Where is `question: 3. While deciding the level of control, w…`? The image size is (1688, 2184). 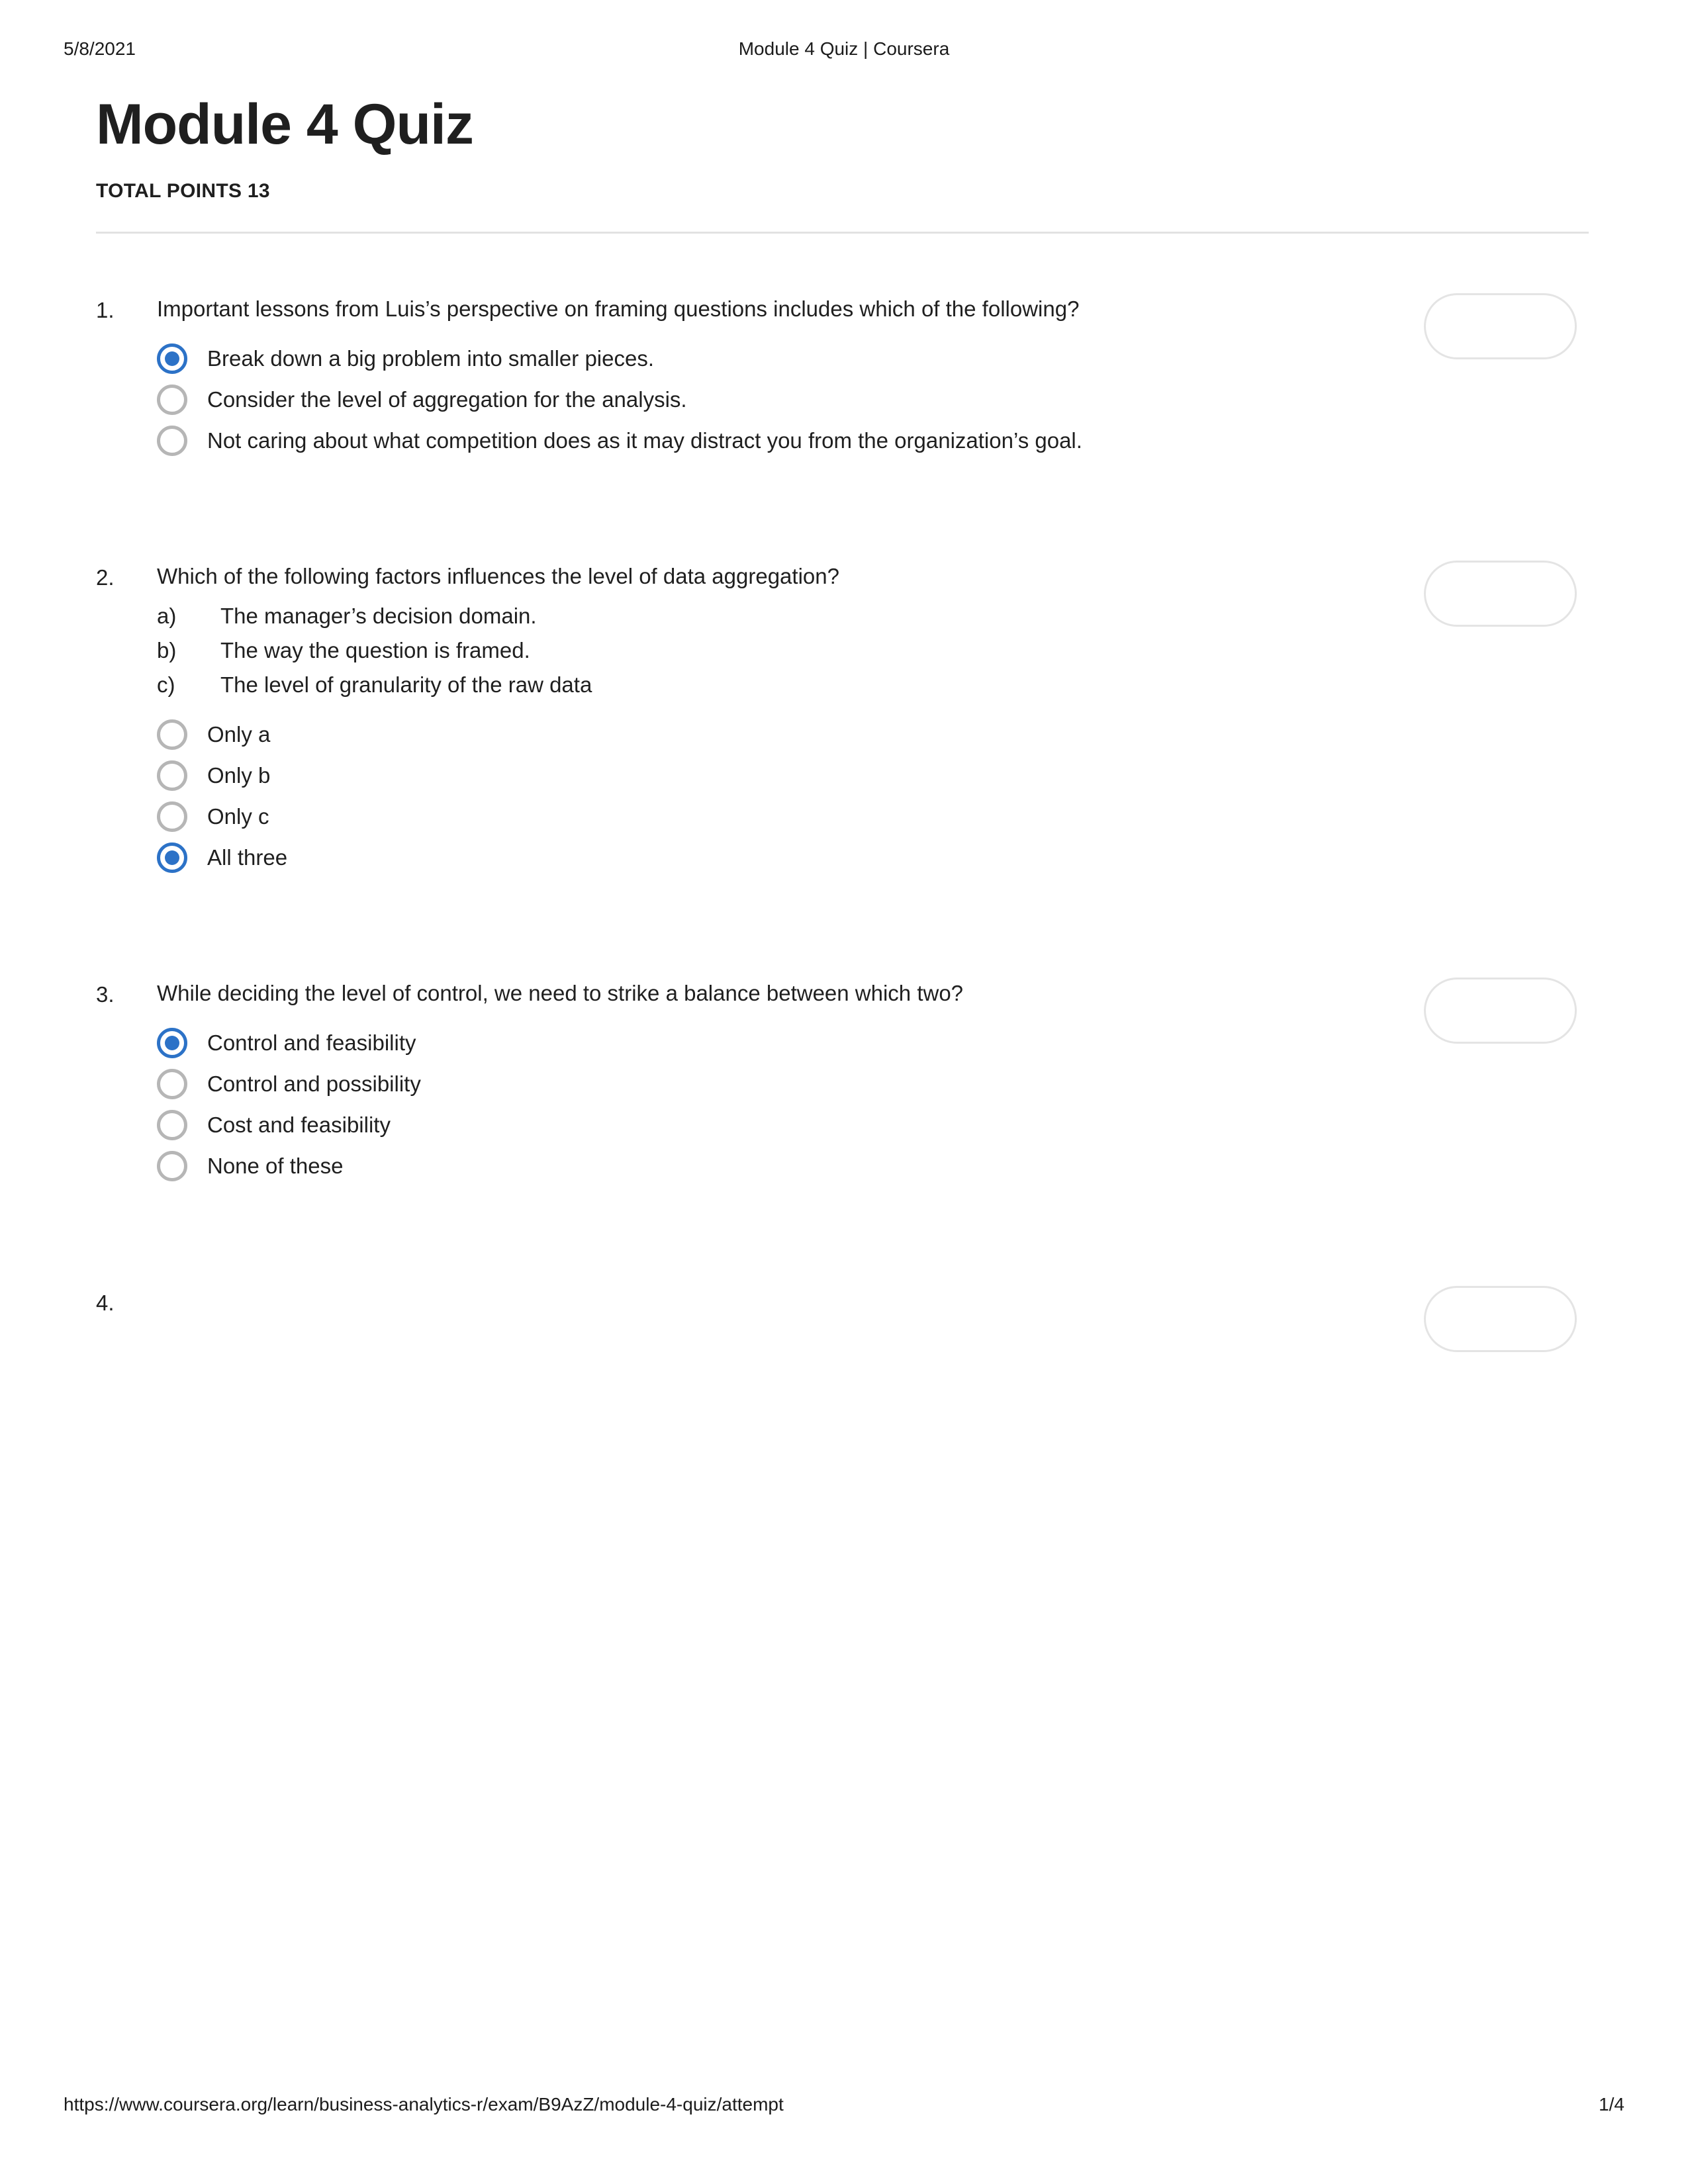 question: 3. While deciding the level of control, w… is located at coordinates (842, 1082).